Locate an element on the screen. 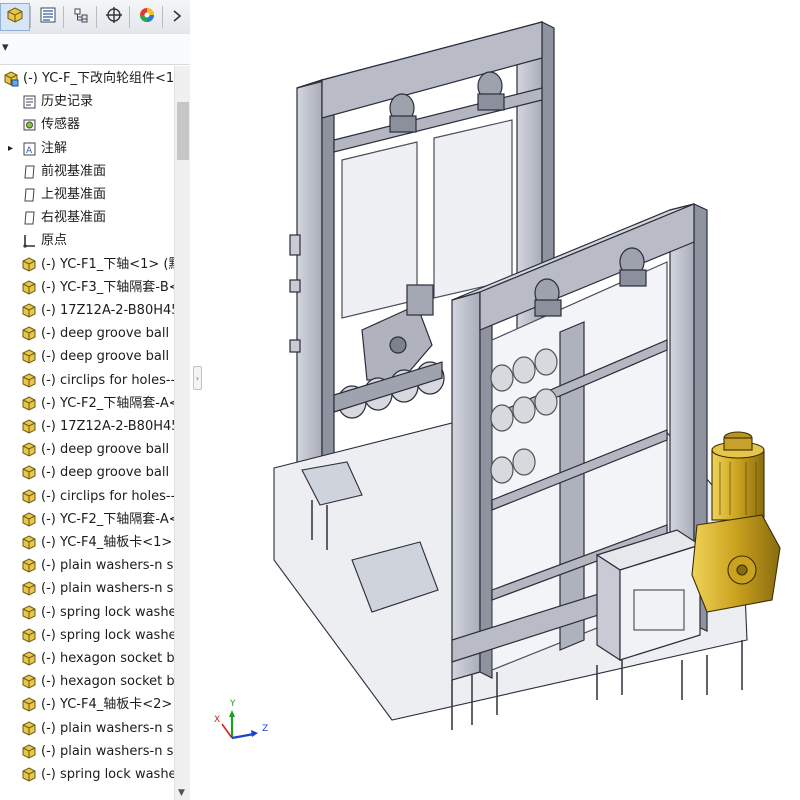 The width and height of the screenshot is (800, 800). tree-item: (-) YC-F1_下轴<1> (默认 is located at coordinates (87, 265).